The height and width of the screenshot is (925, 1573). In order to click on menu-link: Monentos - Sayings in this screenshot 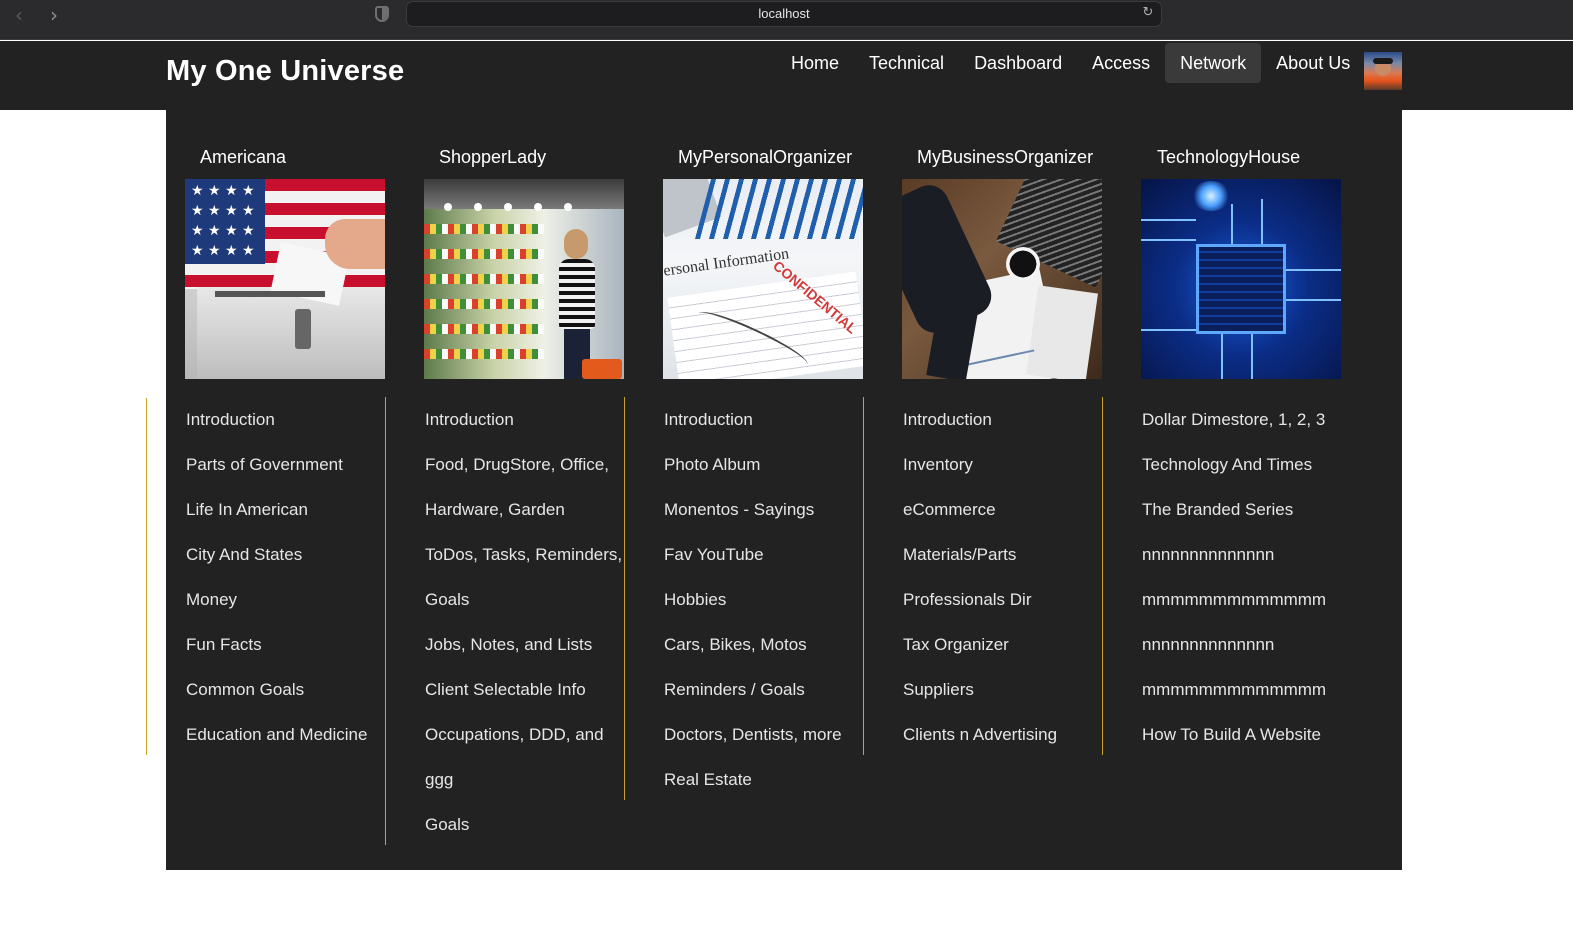, I will do `click(753, 509)`.